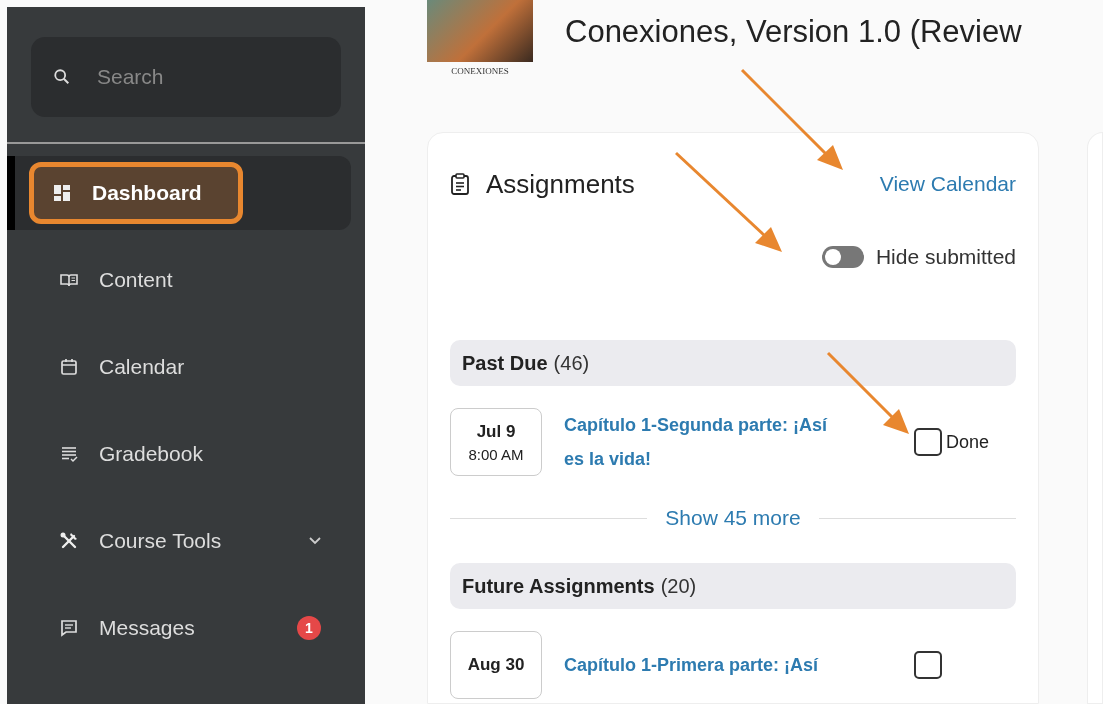 This screenshot has height=704, width=1103. Describe the element at coordinates (968, 442) in the screenshot. I see `done-label: Done` at that location.